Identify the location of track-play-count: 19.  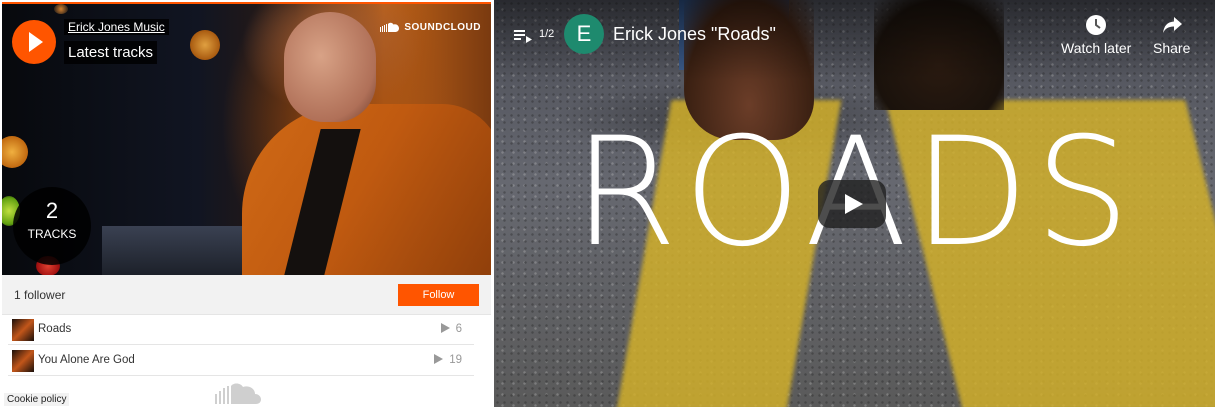
(448, 360).